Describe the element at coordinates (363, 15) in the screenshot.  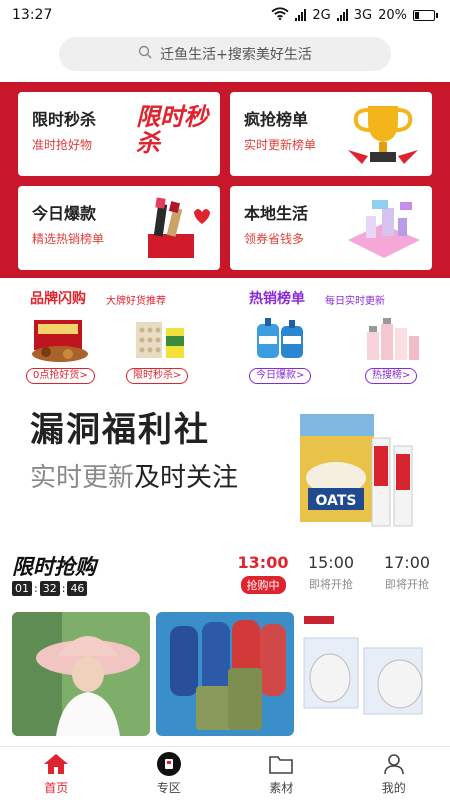
I see `network-3g: 3G` at that location.